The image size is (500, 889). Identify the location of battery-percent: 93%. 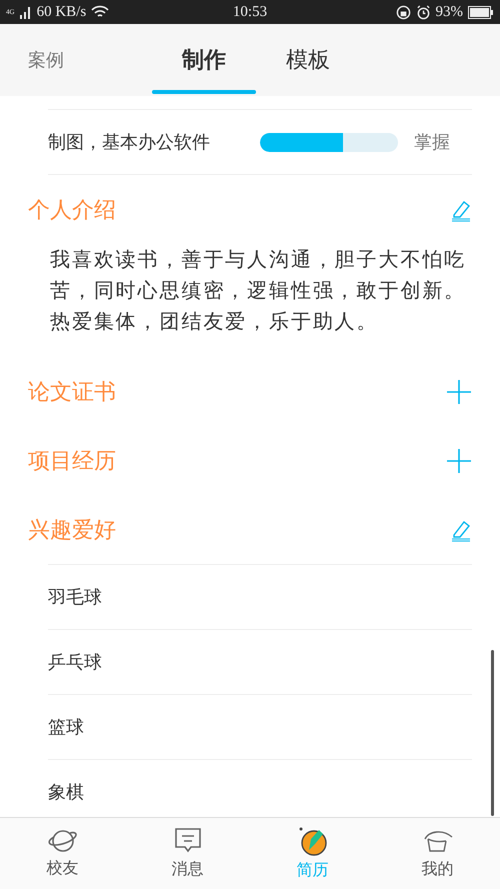
(450, 12).